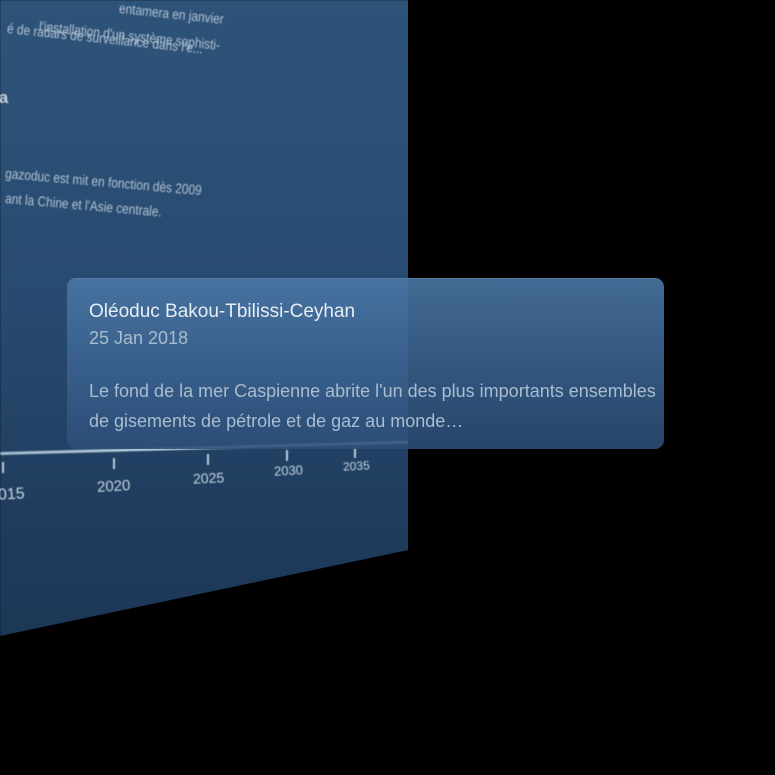 This screenshot has width=775, height=775. Describe the element at coordinates (139, 338) in the screenshot. I see `event-date: 25 Jan 2018` at that location.